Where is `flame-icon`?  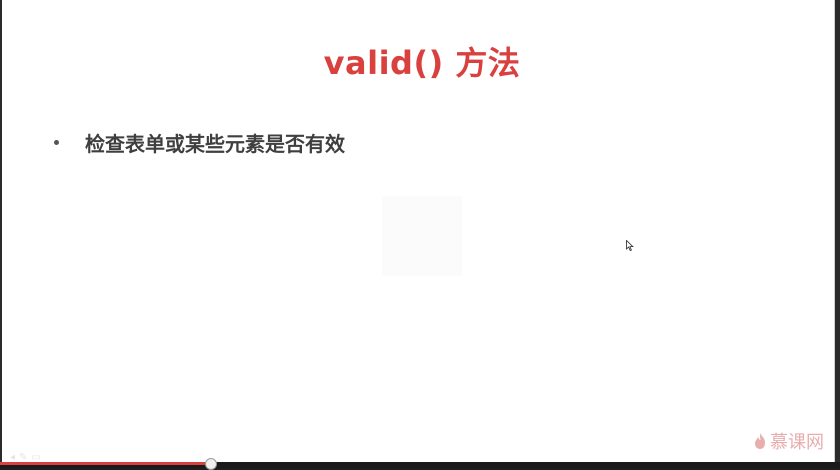 flame-icon is located at coordinates (760, 441).